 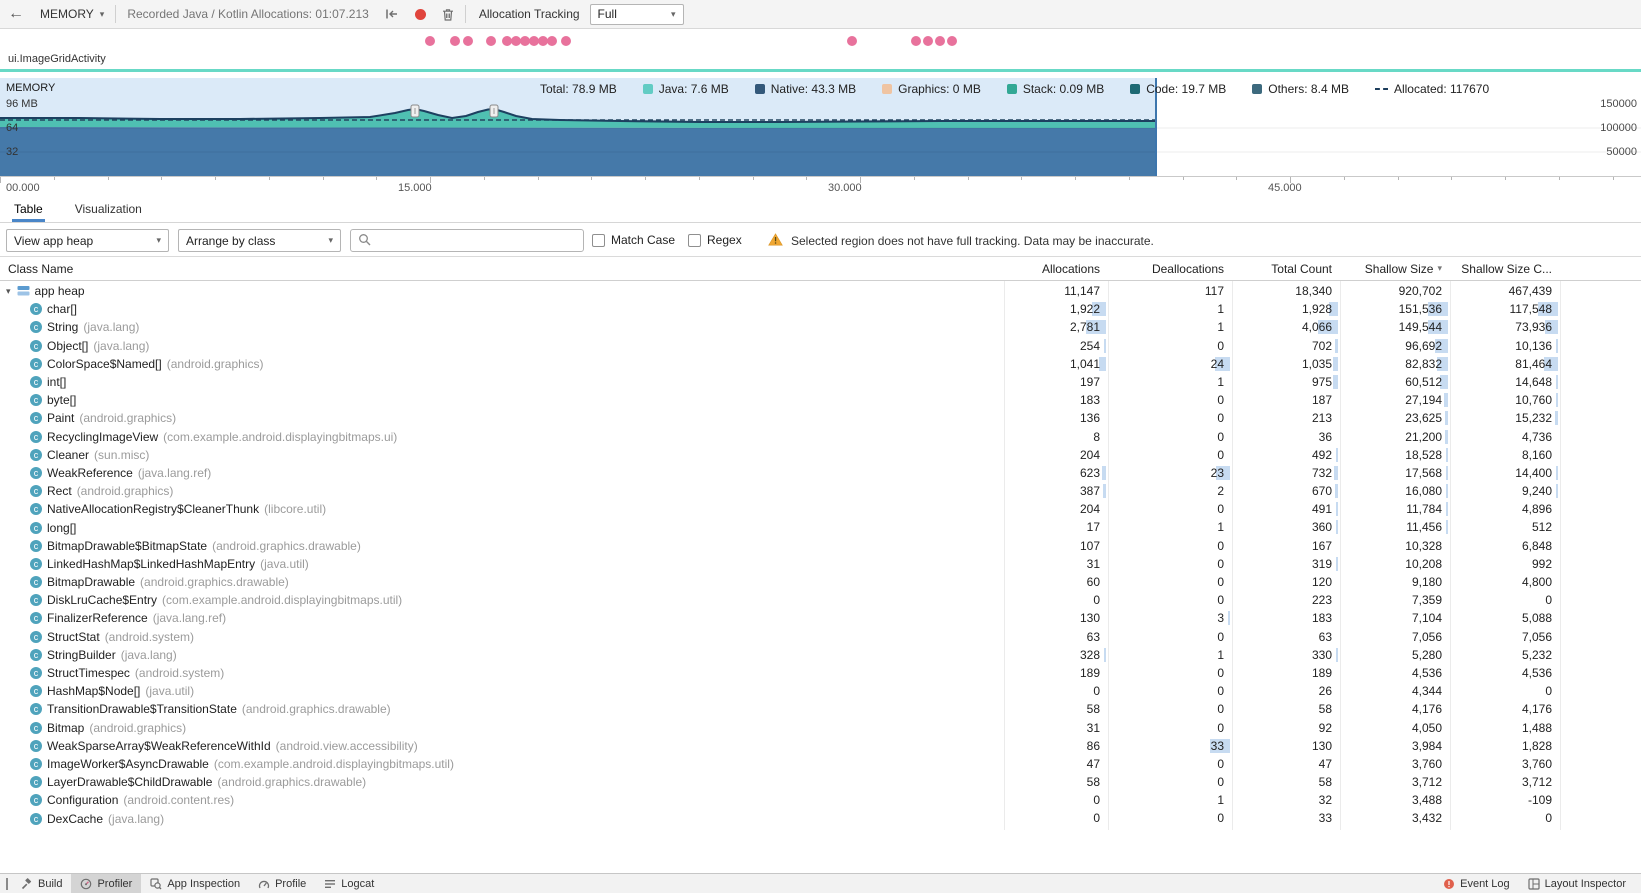 I want to click on cell-value: 120, so click(x=1321, y=582).